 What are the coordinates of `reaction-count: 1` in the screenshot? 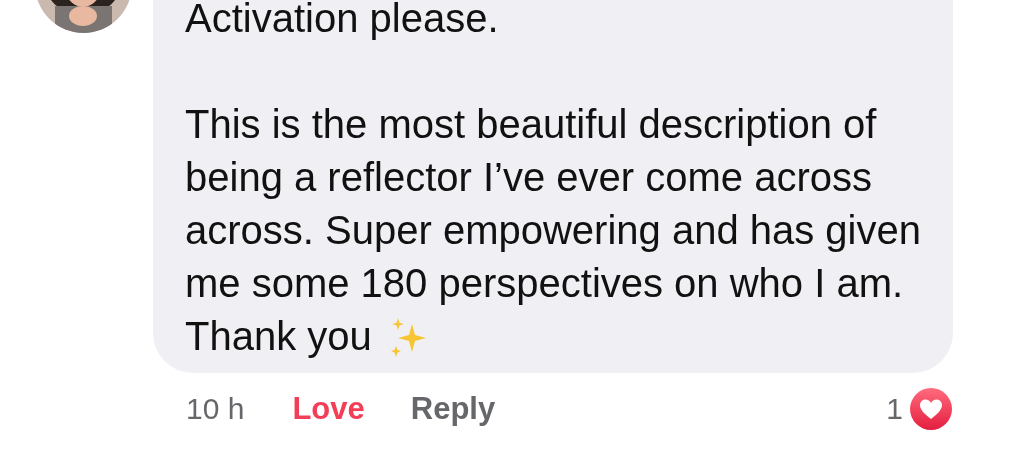 It's located at (894, 409).